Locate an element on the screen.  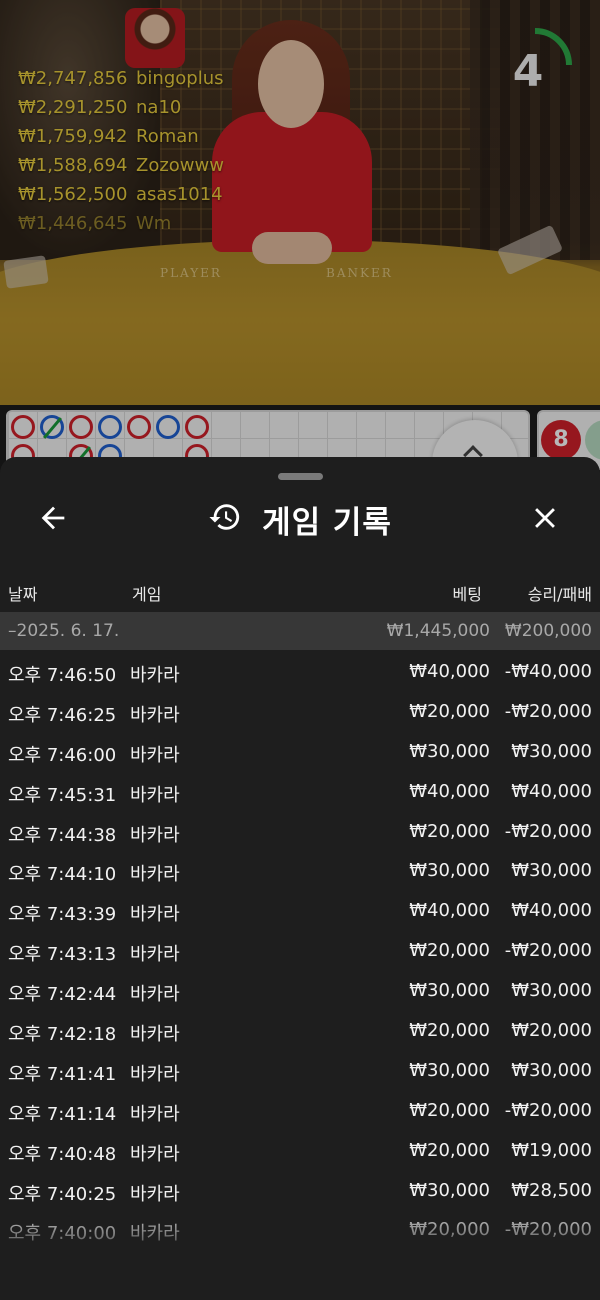
date-group-row: –2025. 6. 17. ₩1,445,000 ₩200,000 is located at coordinates (300, 631).